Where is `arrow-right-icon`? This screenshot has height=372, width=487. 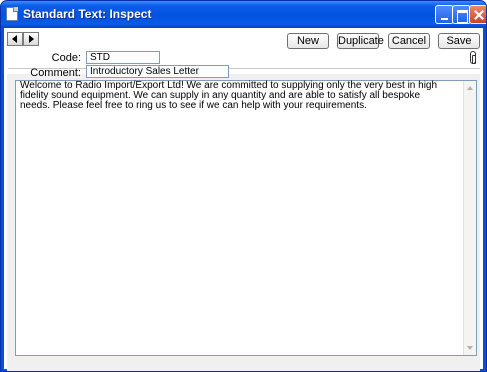
arrow-right-icon is located at coordinates (31, 39).